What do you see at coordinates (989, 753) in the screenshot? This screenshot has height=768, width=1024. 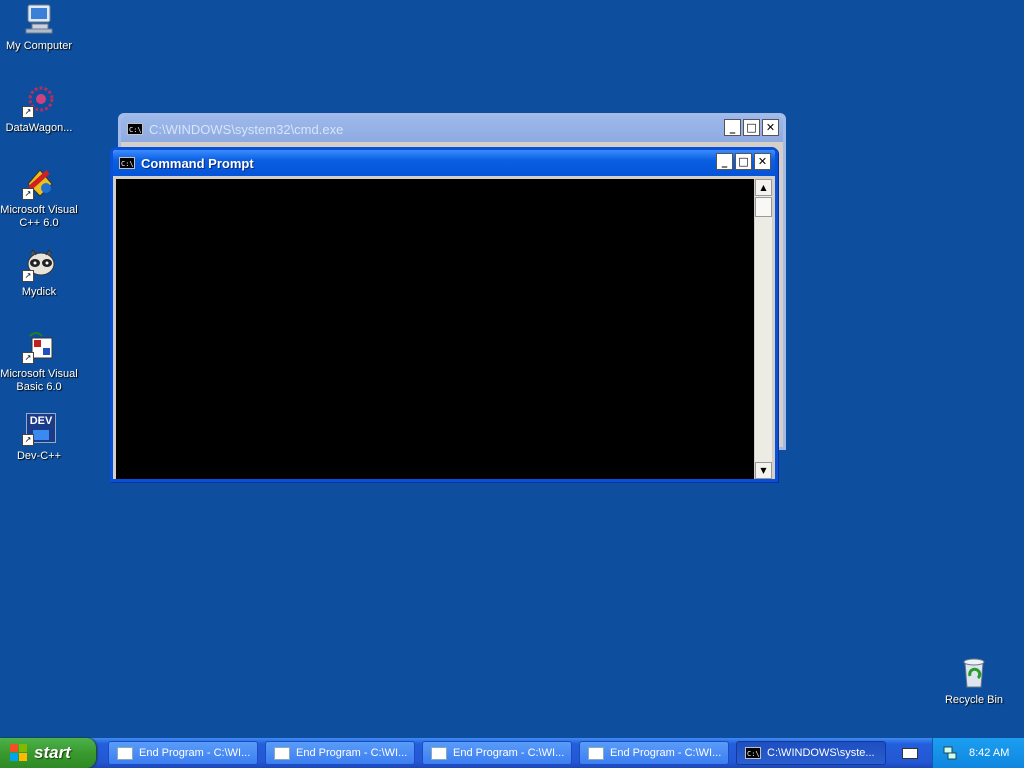 I see `clock: 8:42 AM` at bounding box center [989, 753].